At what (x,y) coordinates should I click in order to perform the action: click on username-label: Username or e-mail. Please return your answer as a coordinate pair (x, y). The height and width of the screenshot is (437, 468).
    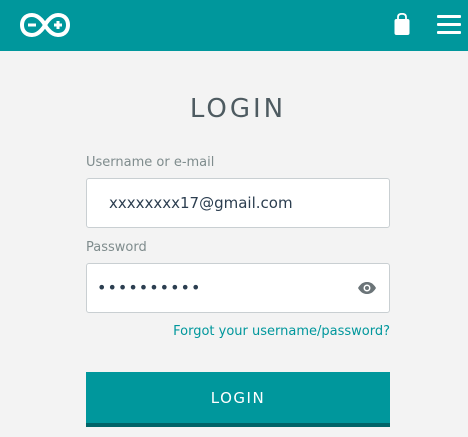
    Looking at the image, I should click on (150, 162).